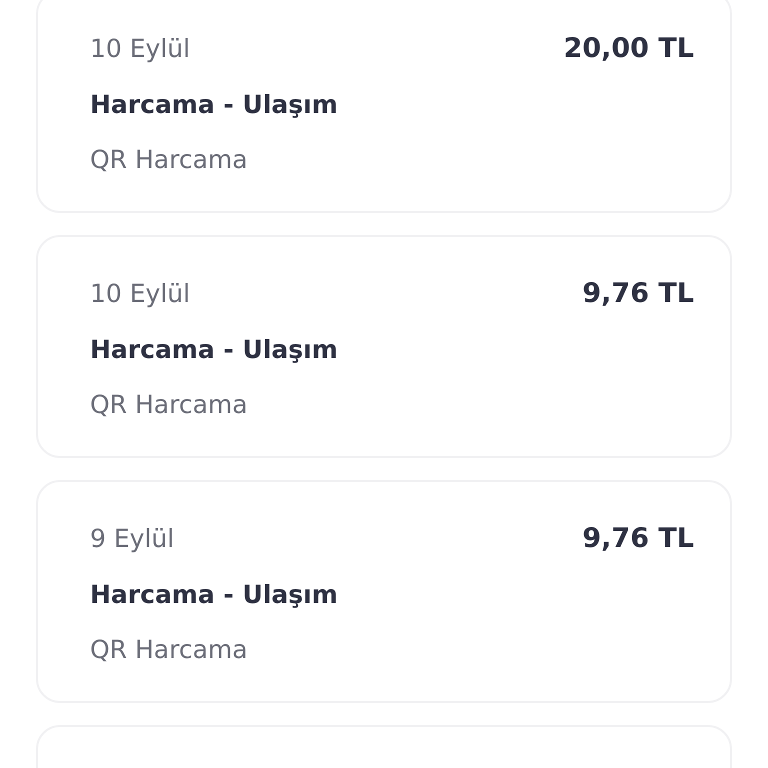  I want to click on transaction-amount: 20,00 TL, so click(629, 49).